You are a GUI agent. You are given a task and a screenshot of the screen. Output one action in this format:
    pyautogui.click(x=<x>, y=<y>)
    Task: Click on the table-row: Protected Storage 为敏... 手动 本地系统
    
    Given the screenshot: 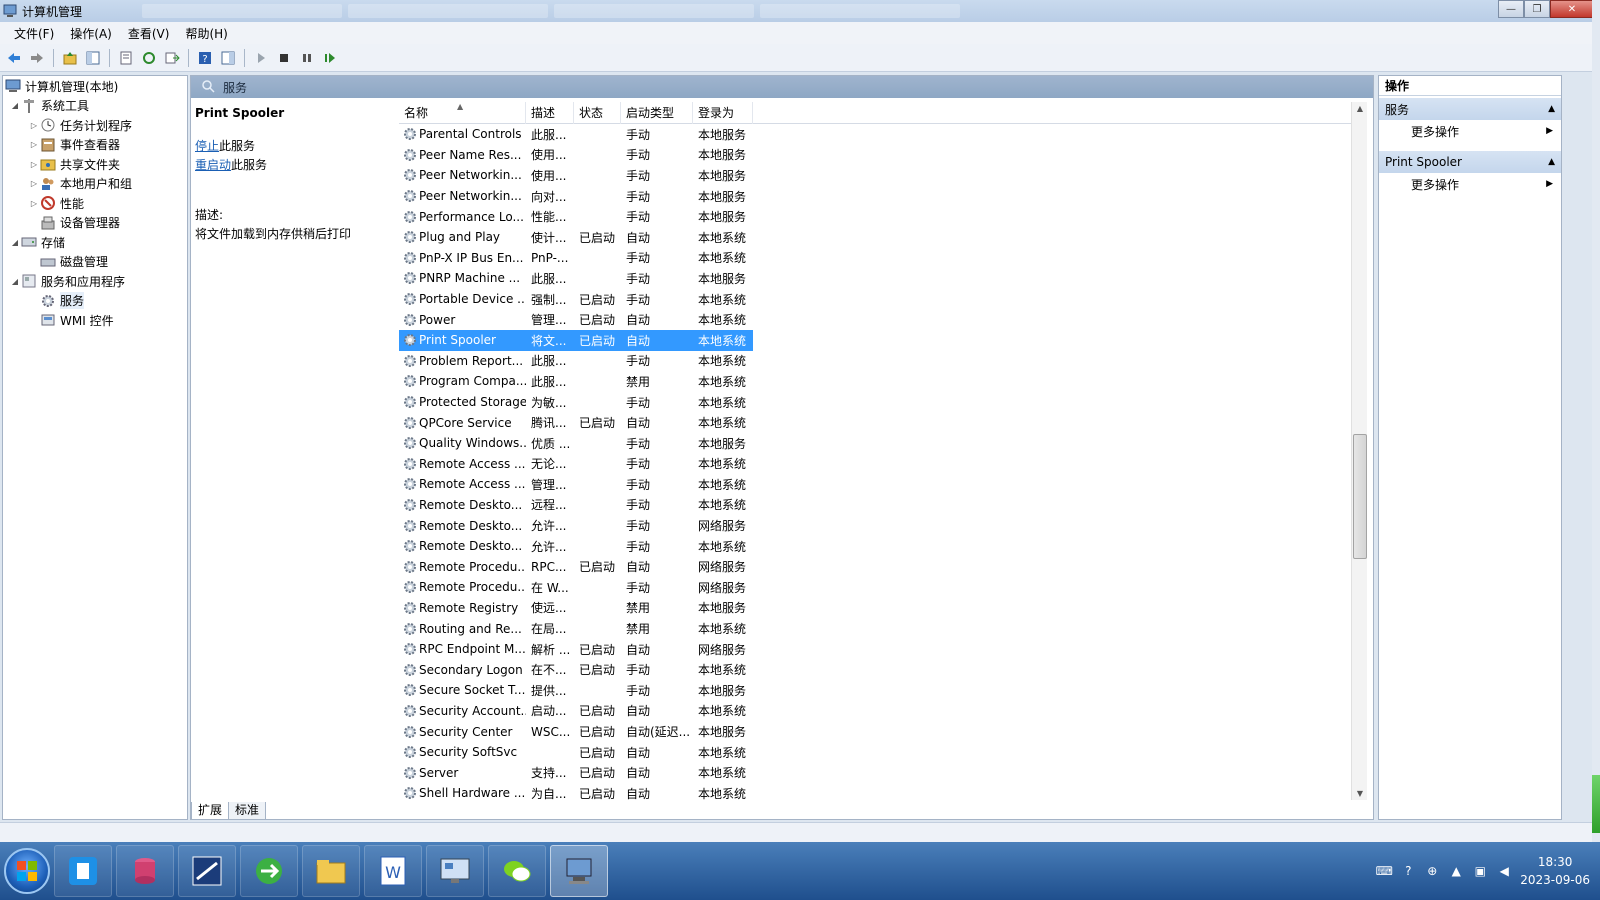 What is the action you would take?
    pyautogui.click(x=576, y=402)
    